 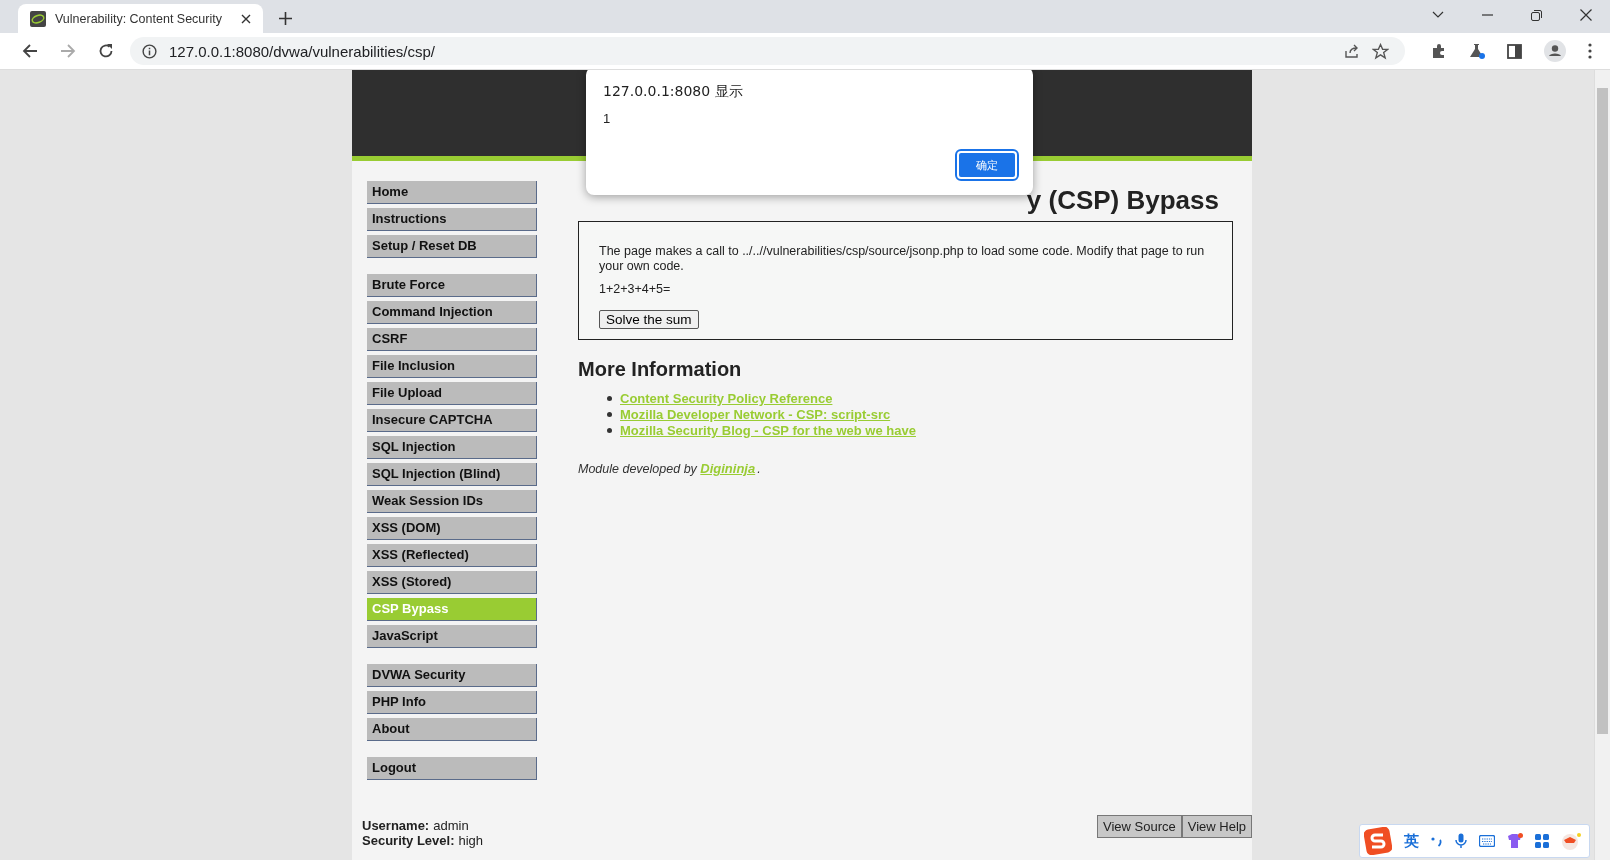 I want to click on back-icon, so click(x=30, y=51).